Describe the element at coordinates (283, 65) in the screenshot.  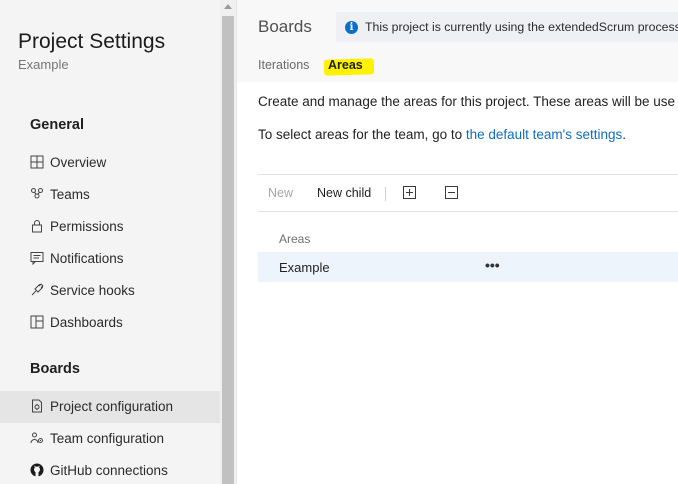
I see `tab-iterations: Iterations` at that location.